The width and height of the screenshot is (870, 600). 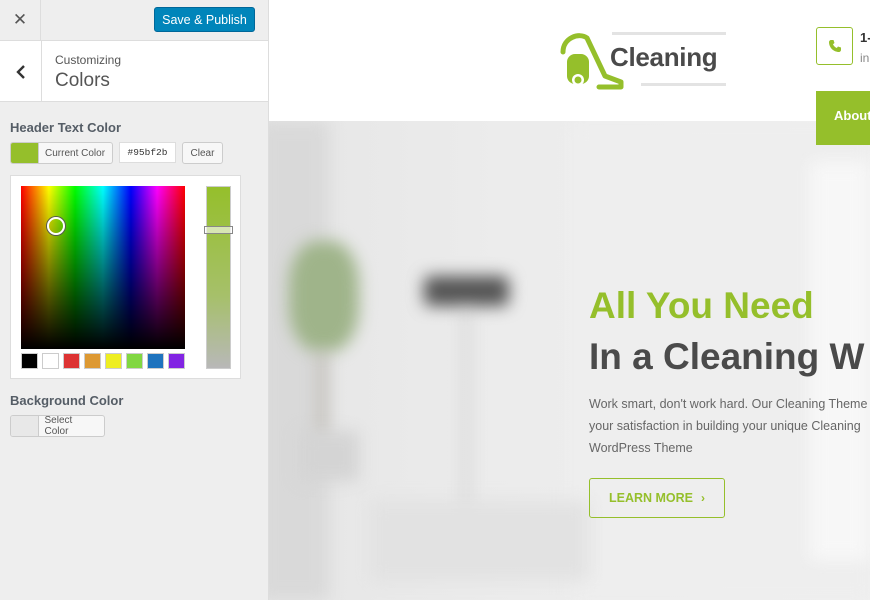 I want to click on close-icon: ✕, so click(x=20, y=19).